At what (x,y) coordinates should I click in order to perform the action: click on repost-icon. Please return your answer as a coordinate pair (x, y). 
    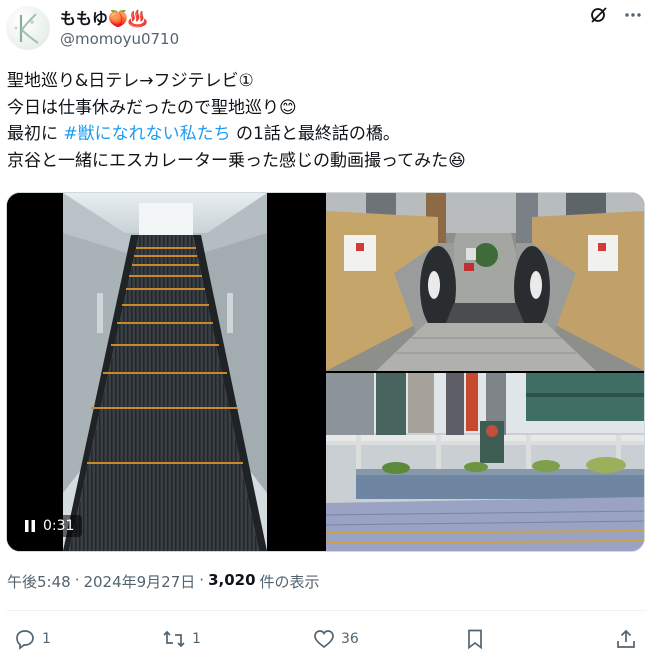
    Looking at the image, I should click on (174, 639).